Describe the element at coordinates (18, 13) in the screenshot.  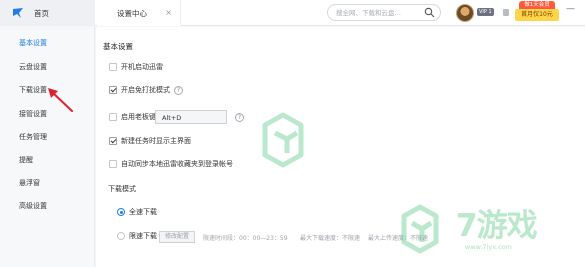
I see `thunder-logo-icon` at that location.